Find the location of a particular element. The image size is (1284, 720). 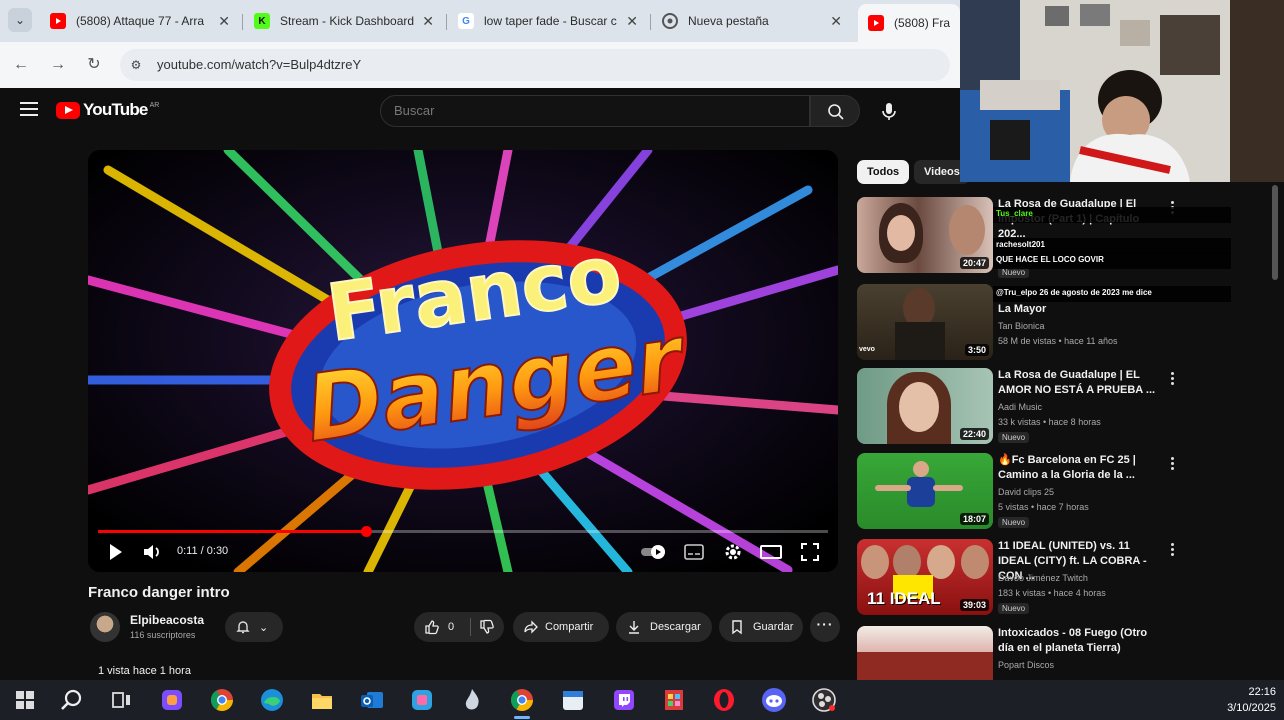

edge-icon is located at coordinates (272, 700).